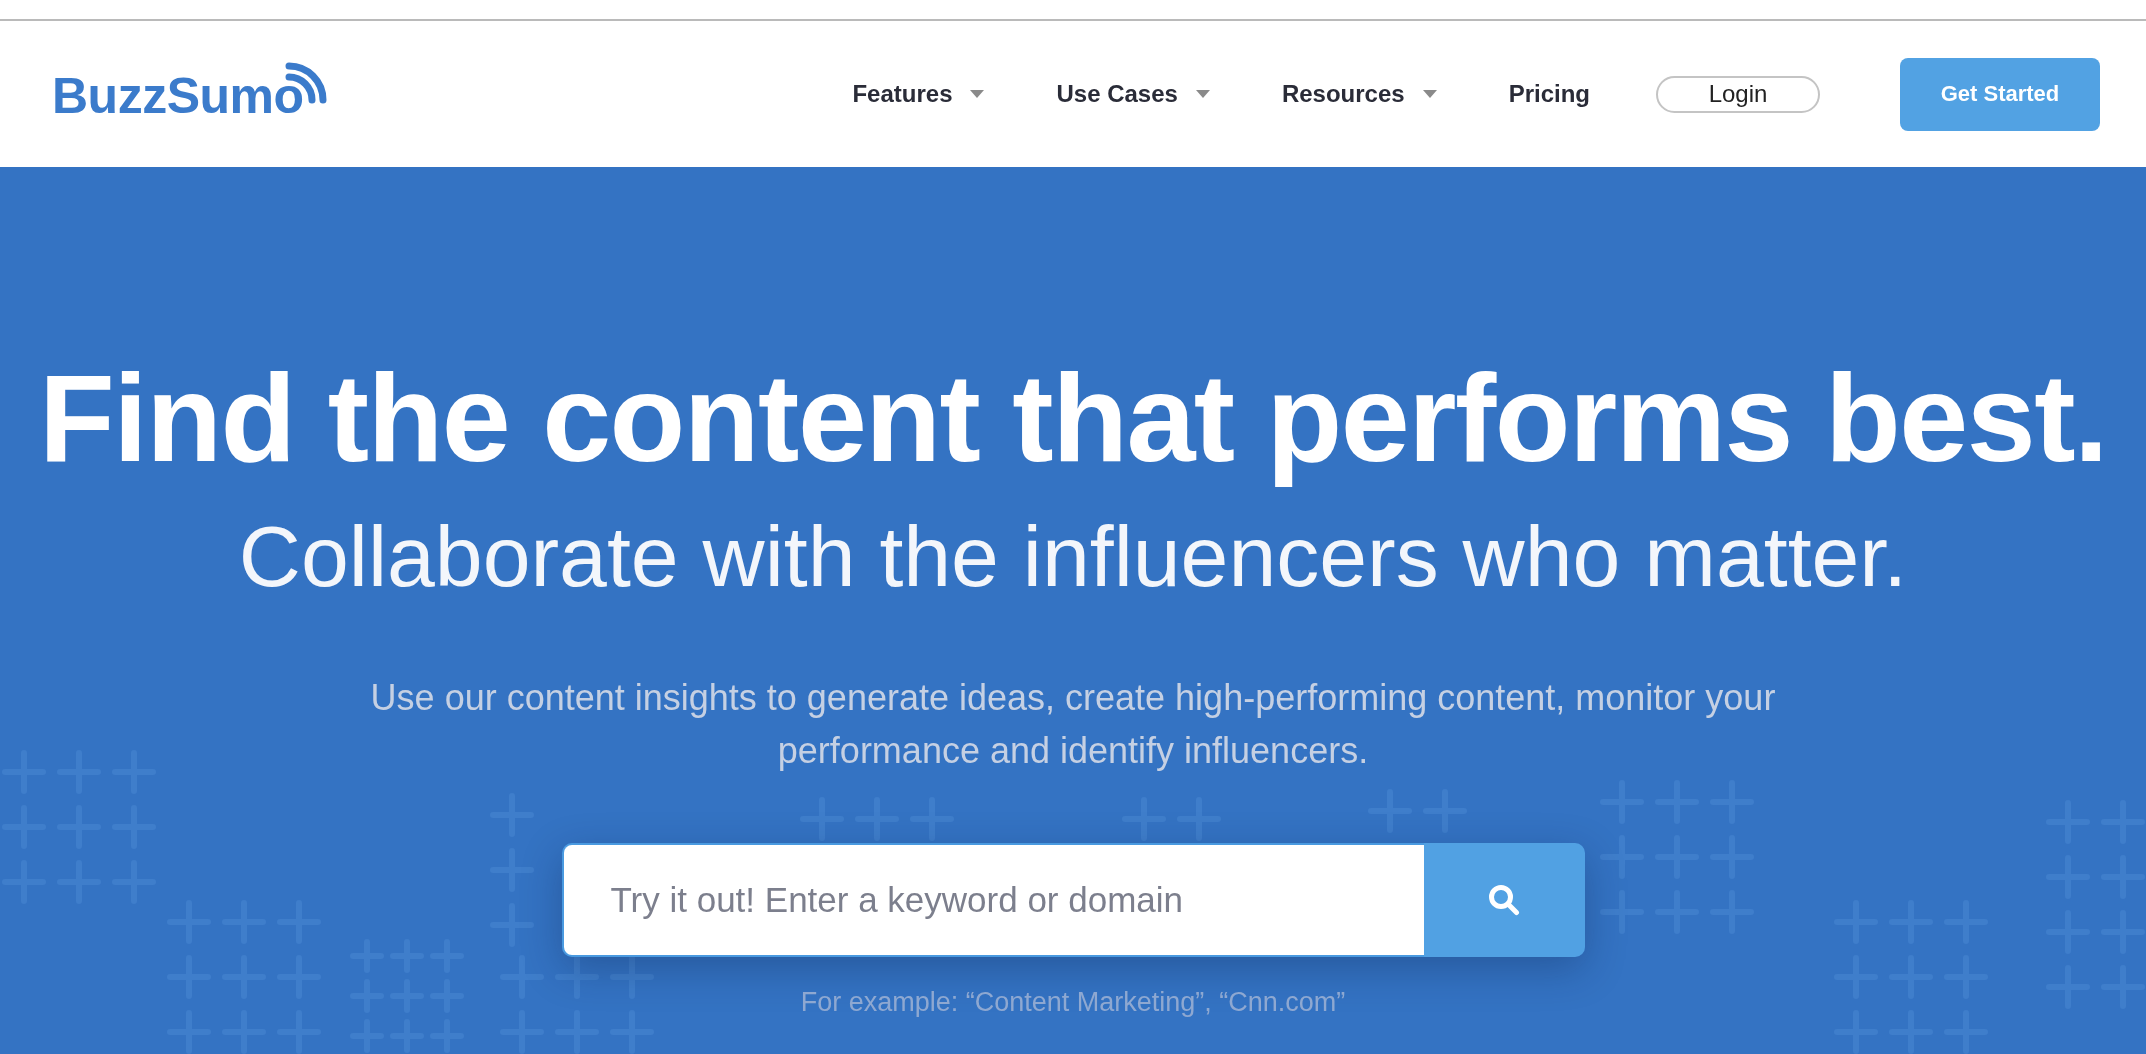  Describe the element at coordinates (992, 900) in the screenshot. I see `search-field: Try it out! Enter a keyword or domain` at that location.